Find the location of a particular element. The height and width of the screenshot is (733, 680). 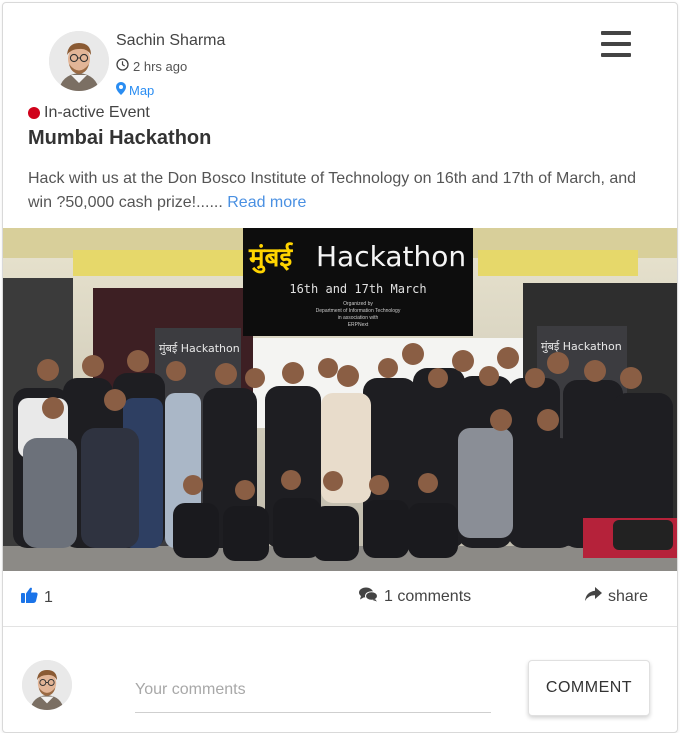

status-dot-icon is located at coordinates (34, 113).